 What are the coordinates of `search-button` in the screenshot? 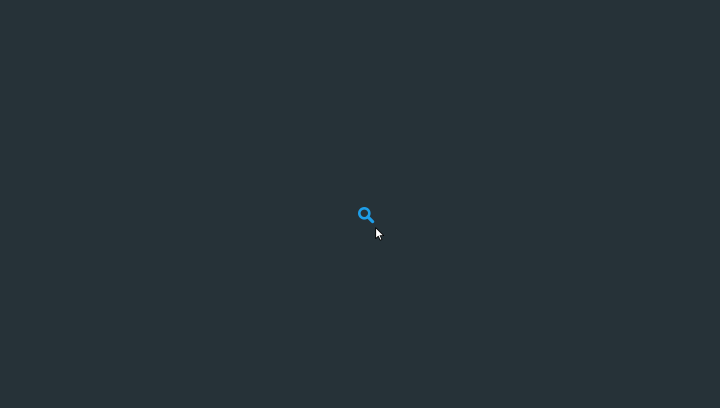 It's located at (366, 215).